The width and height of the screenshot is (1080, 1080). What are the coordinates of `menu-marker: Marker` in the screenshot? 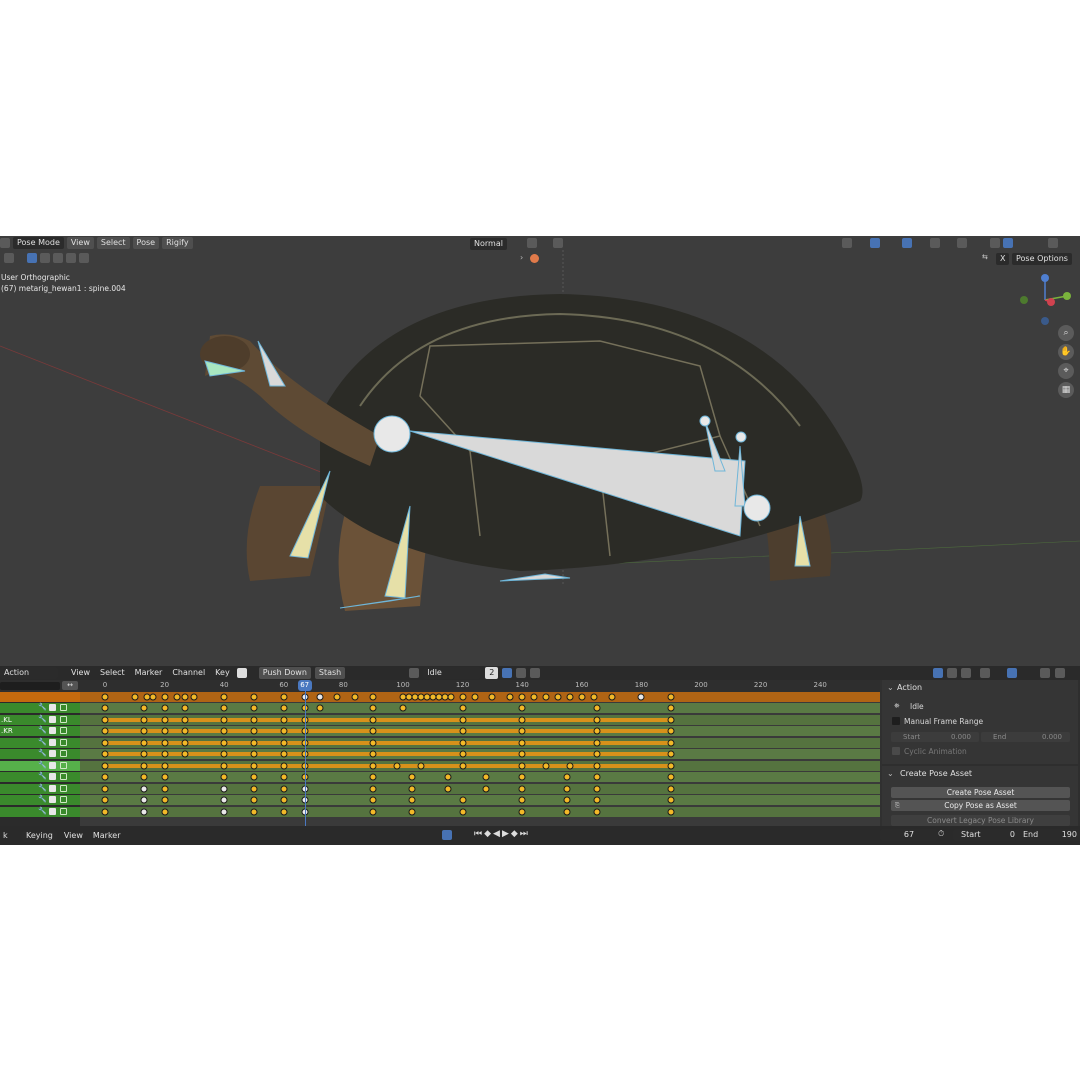 It's located at (149, 673).